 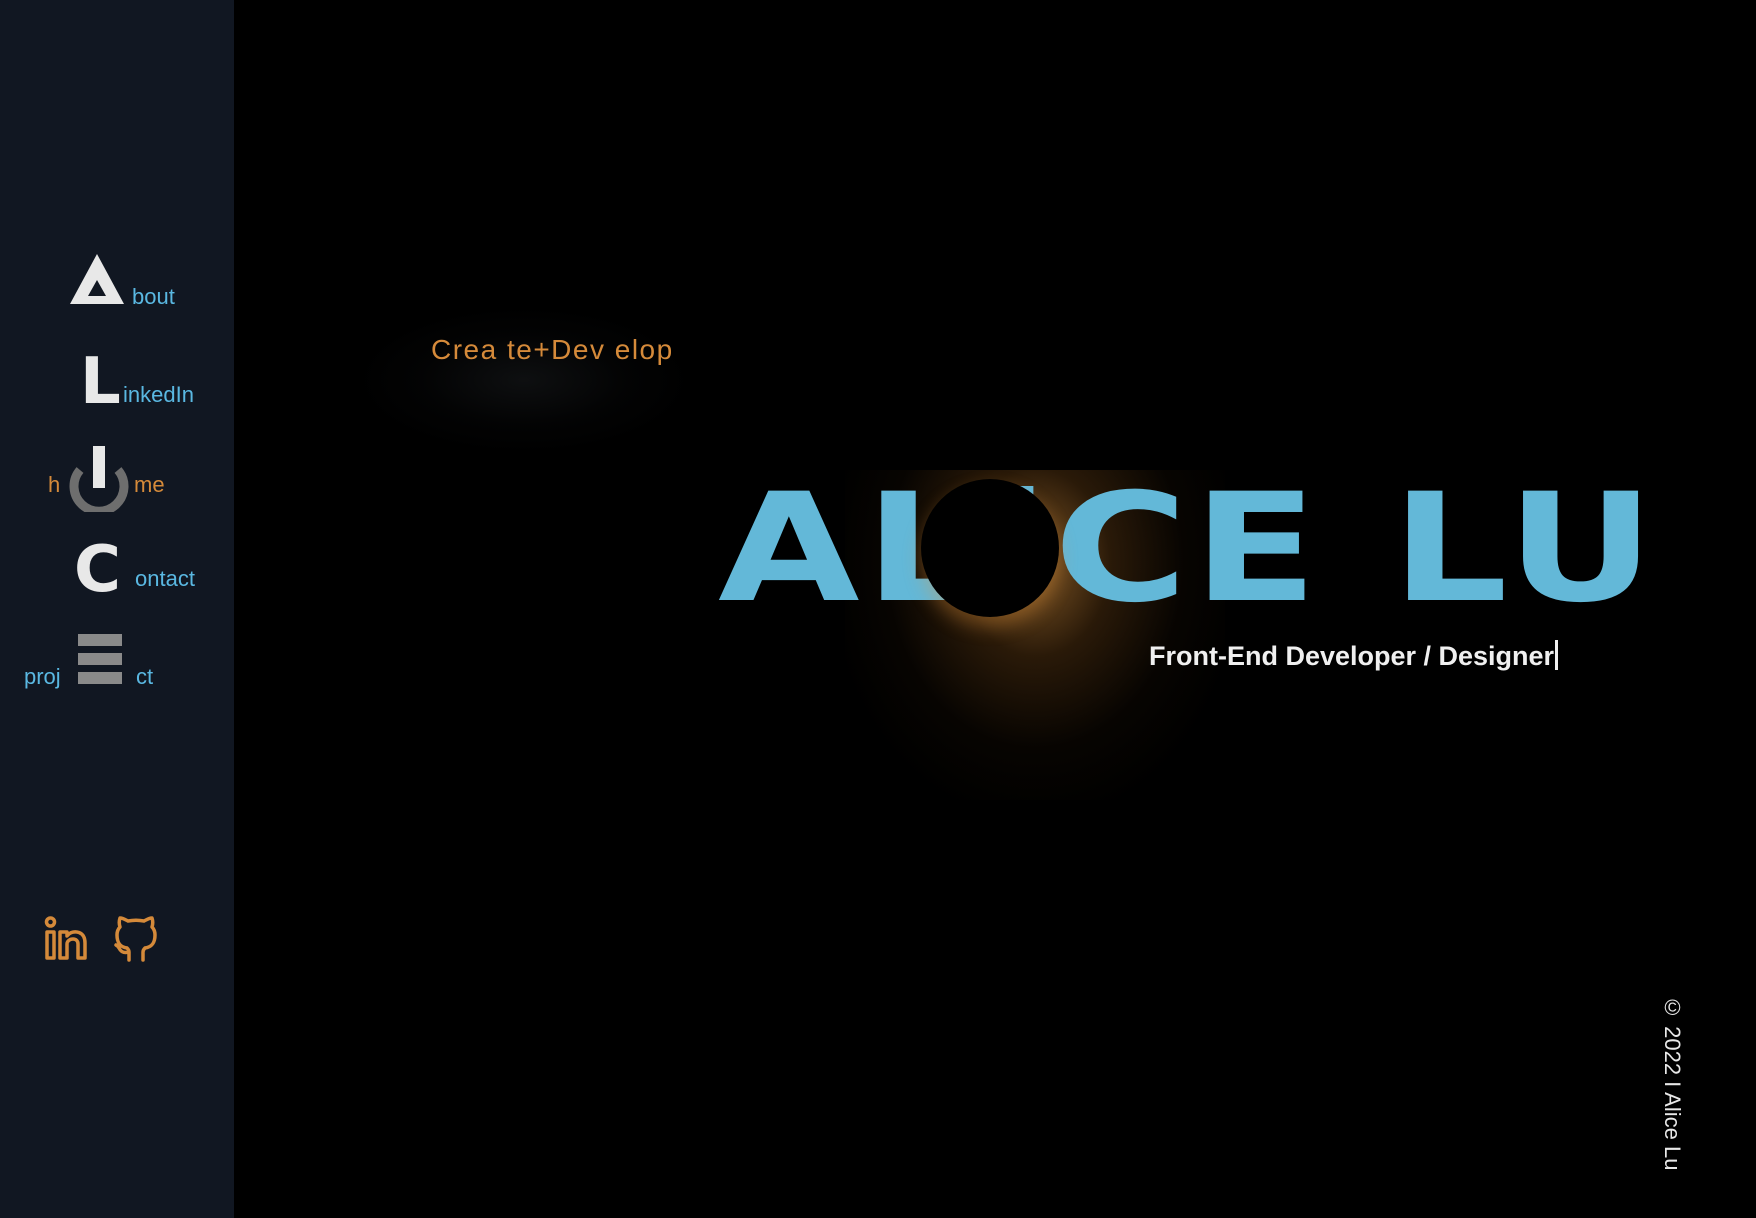 I want to click on hamburger-icon, so click(x=100, y=664).